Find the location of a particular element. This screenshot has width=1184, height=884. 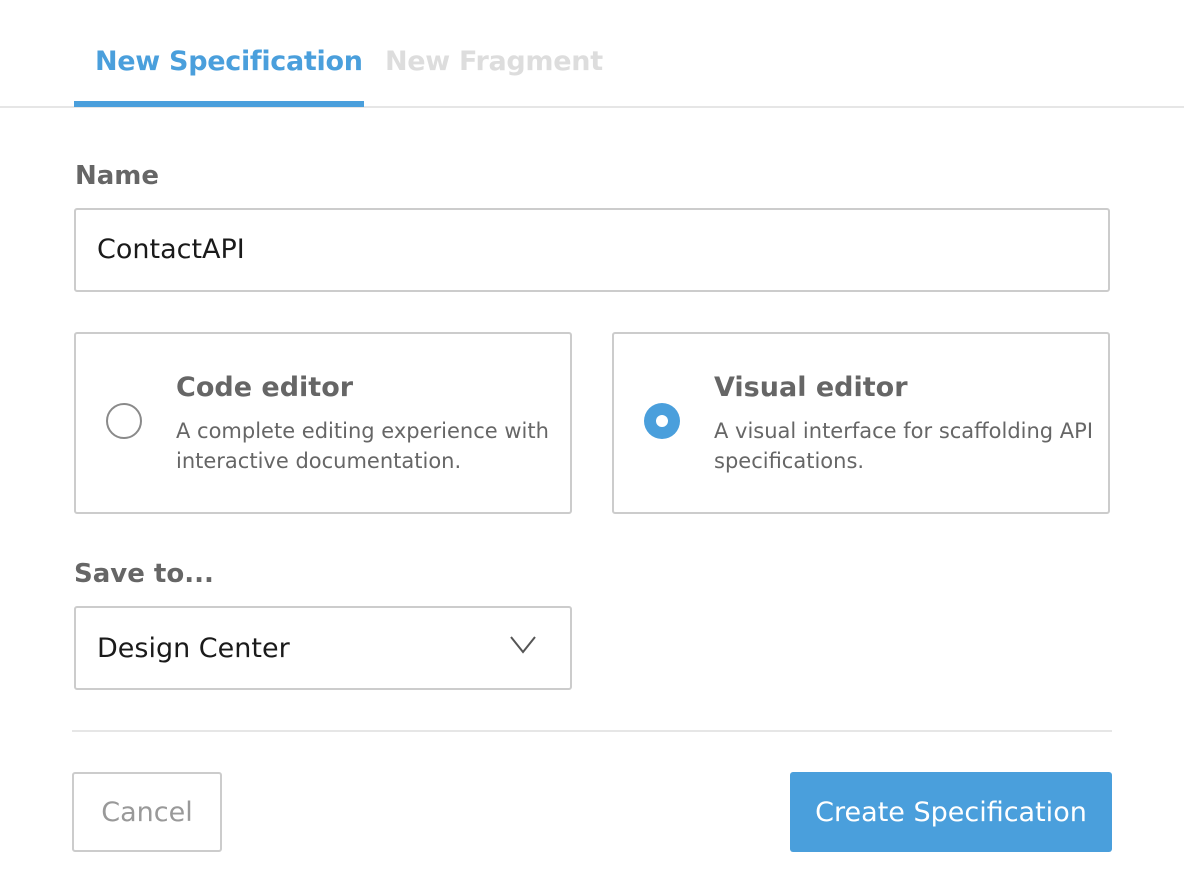

name-input-value: ContactAPI is located at coordinates (171, 249).